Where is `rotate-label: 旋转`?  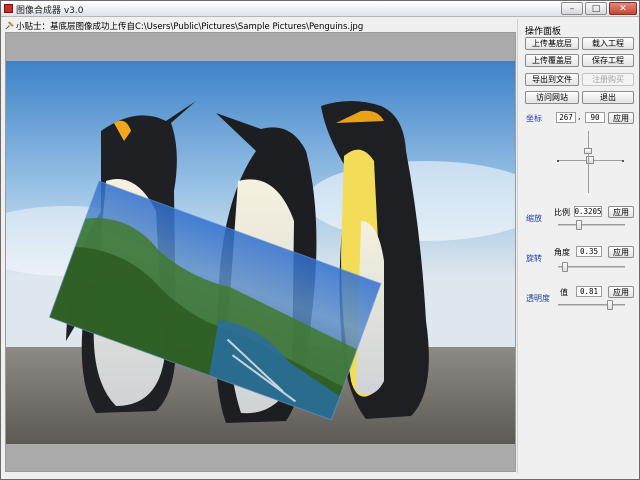
rotate-label: 旋转 is located at coordinates (534, 258).